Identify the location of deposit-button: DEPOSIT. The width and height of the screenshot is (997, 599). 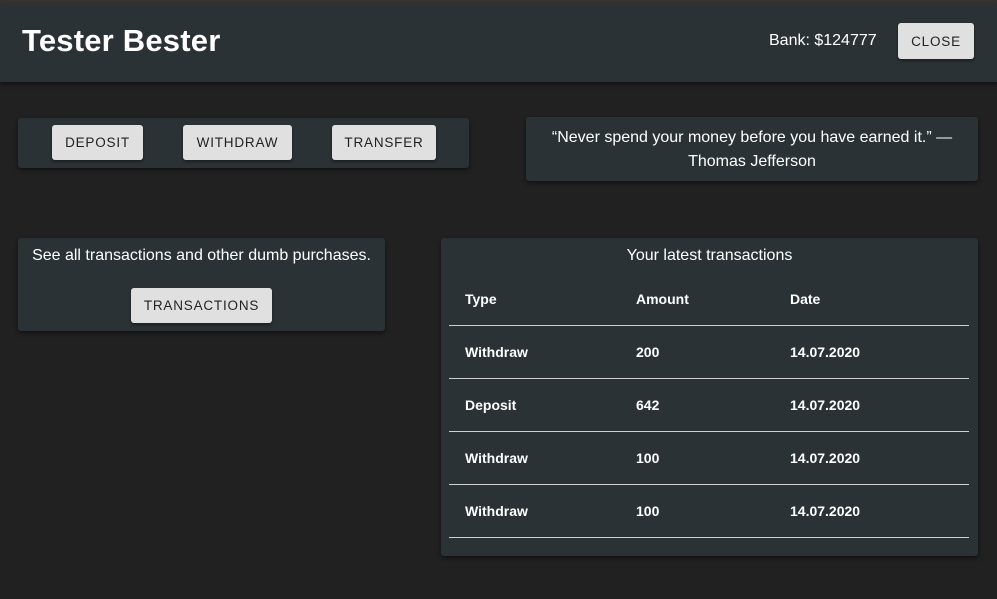
(97, 142).